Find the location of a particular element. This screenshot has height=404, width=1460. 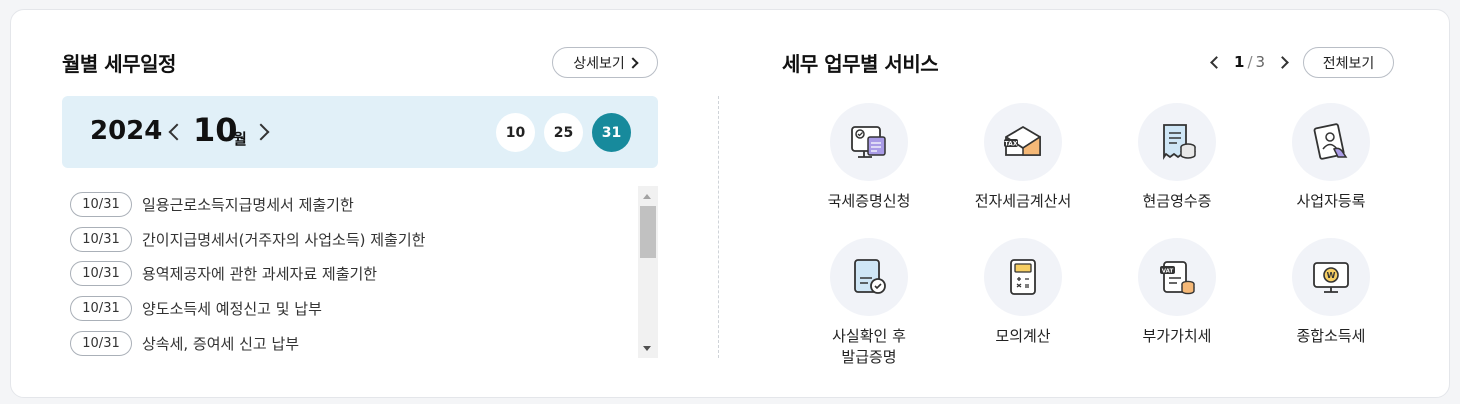

prev-page-button is located at coordinates (1215, 62).